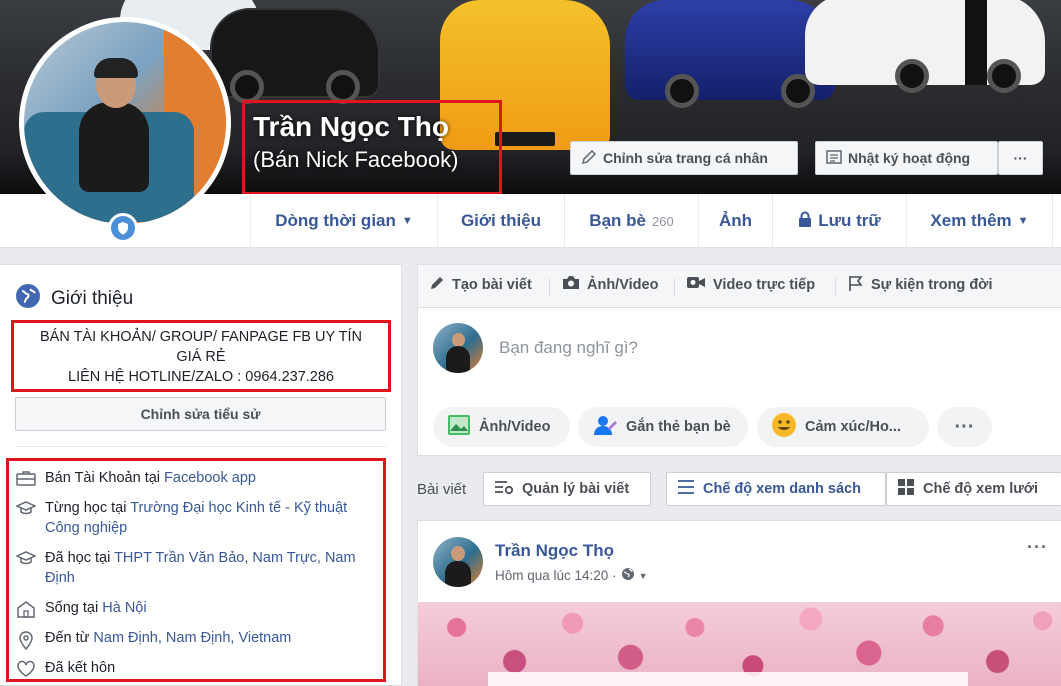 This screenshot has height=686, width=1061. Describe the element at coordinates (696, 284) in the screenshot. I see `video-camera-icon` at that location.